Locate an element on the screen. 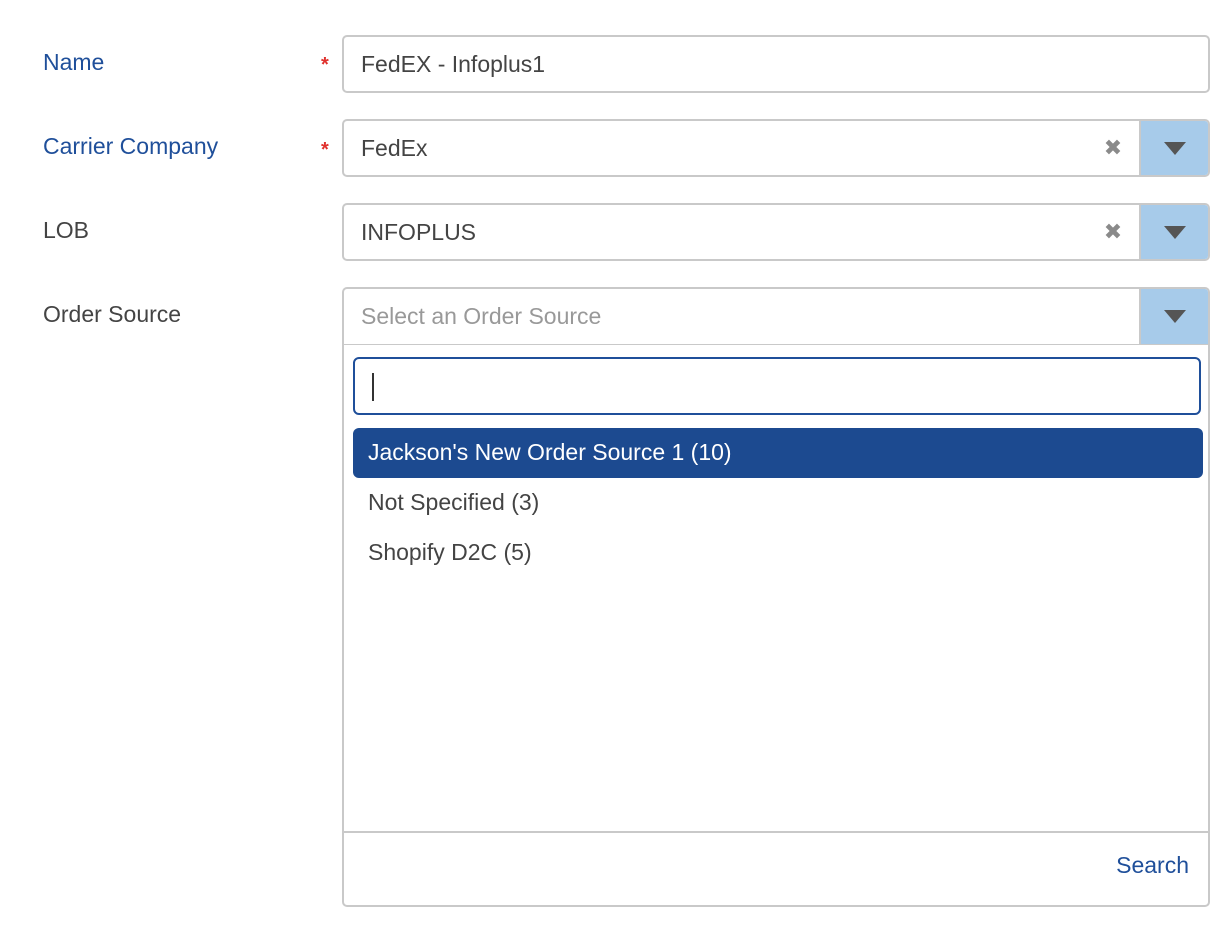 This screenshot has width=1224, height=932. lob-select: INFOPLUS ✖ is located at coordinates (776, 232).